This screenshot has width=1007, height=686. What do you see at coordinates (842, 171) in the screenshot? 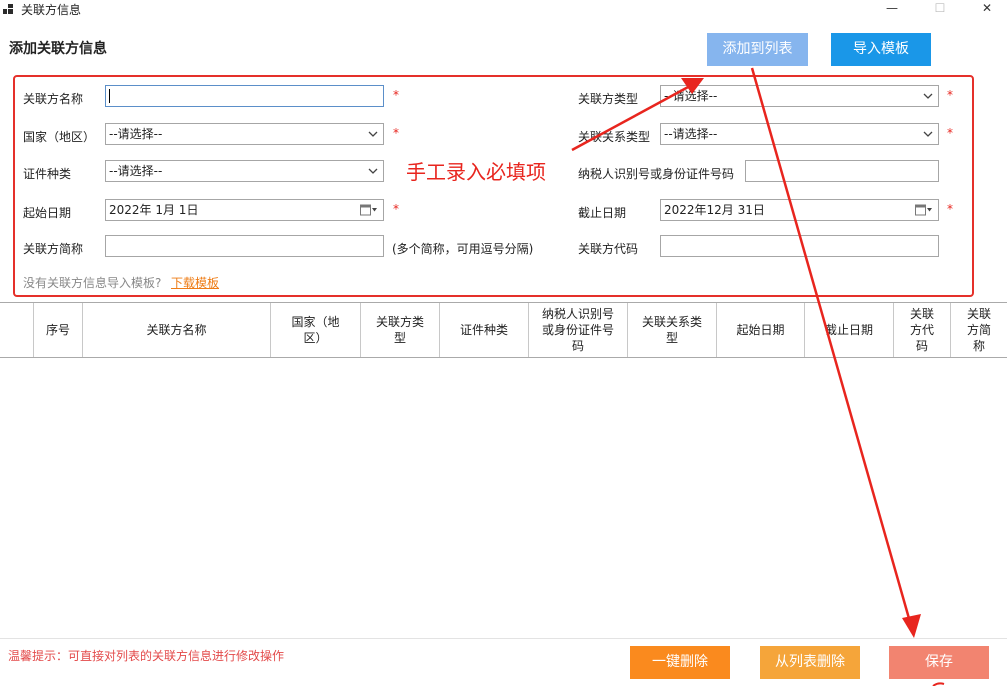
I see `taxid-input` at bounding box center [842, 171].